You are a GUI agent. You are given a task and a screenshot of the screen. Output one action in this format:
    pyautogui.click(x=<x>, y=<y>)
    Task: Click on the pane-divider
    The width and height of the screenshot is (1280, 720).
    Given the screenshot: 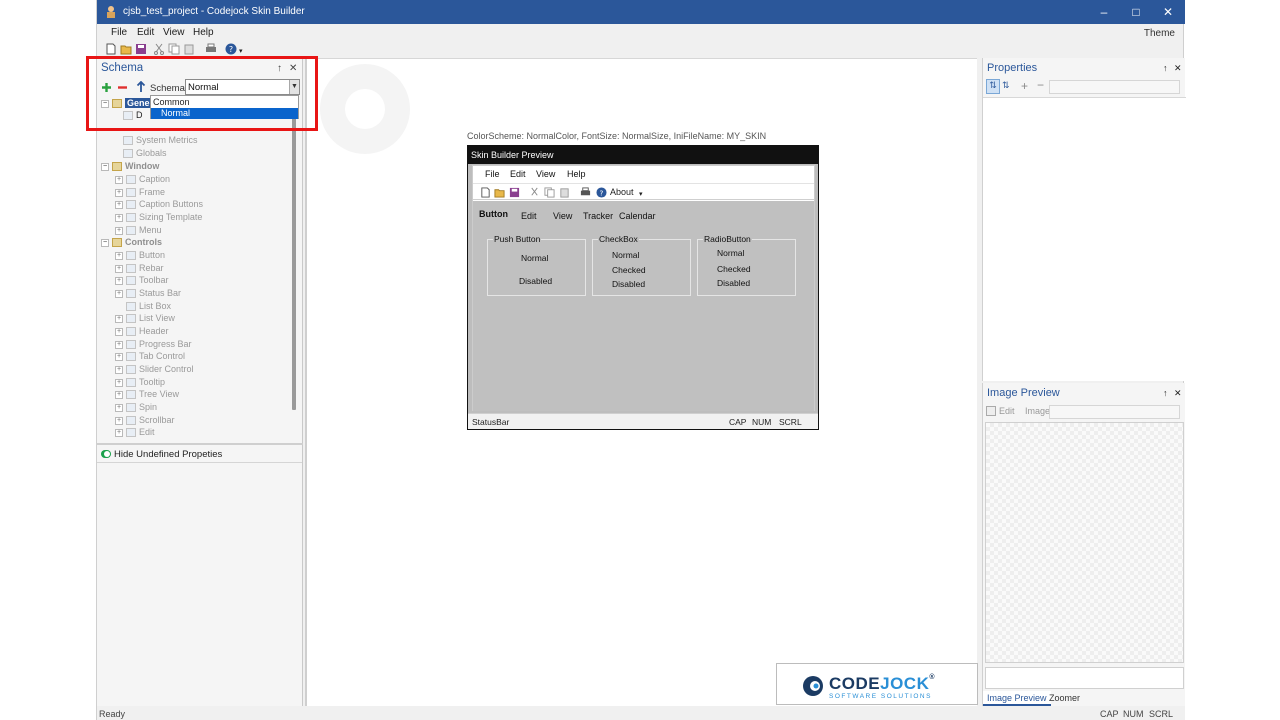 What is the action you would take?
    pyautogui.click(x=200, y=444)
    